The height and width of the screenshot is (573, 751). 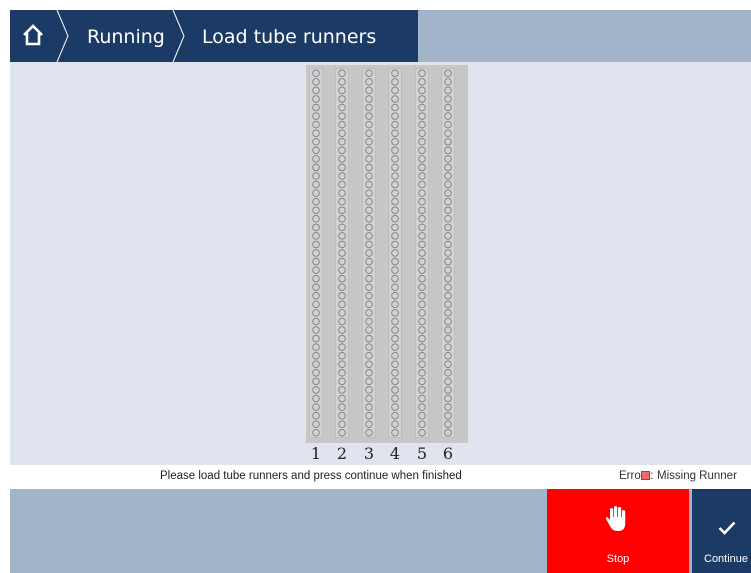 What do you see at coordinates (316, 453) in the screenshot?
I see `runner-number-label: 1` at bounding box center [316, 453].